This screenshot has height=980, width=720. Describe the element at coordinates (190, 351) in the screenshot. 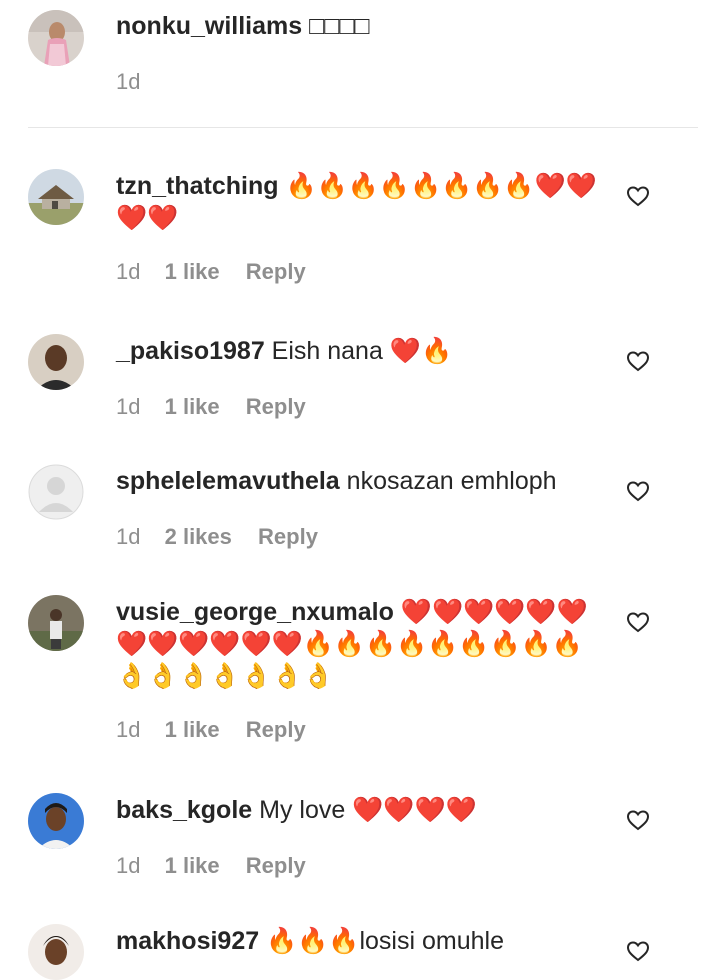

I see `comment-username: _pakiso1987` at that location.